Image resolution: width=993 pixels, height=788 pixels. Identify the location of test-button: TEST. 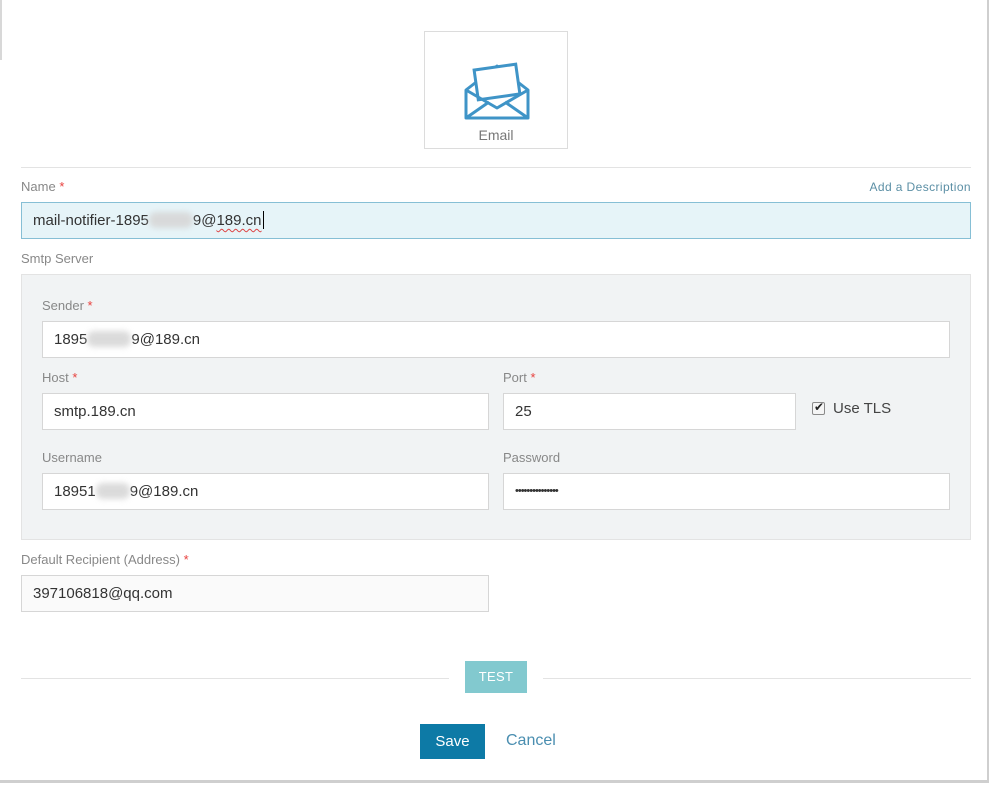
(496, 677).